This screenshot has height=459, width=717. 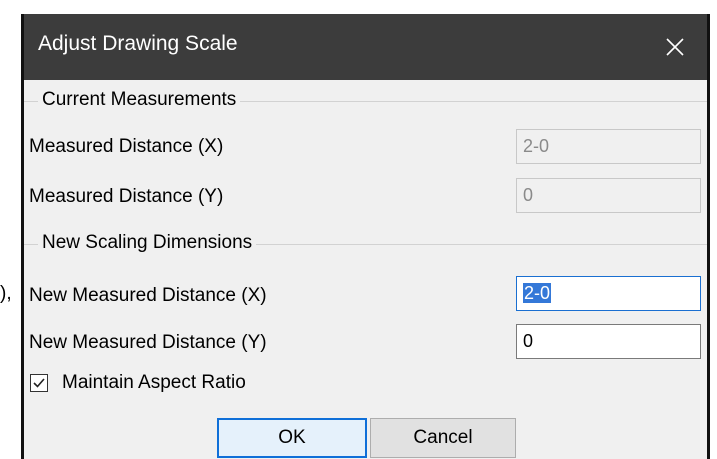 What do you see at coordinates (148, 342) in the screenshot?
I see `new-measured-distance-y-label: New Measured Distance (Y)` at bounding box center [148, 342].